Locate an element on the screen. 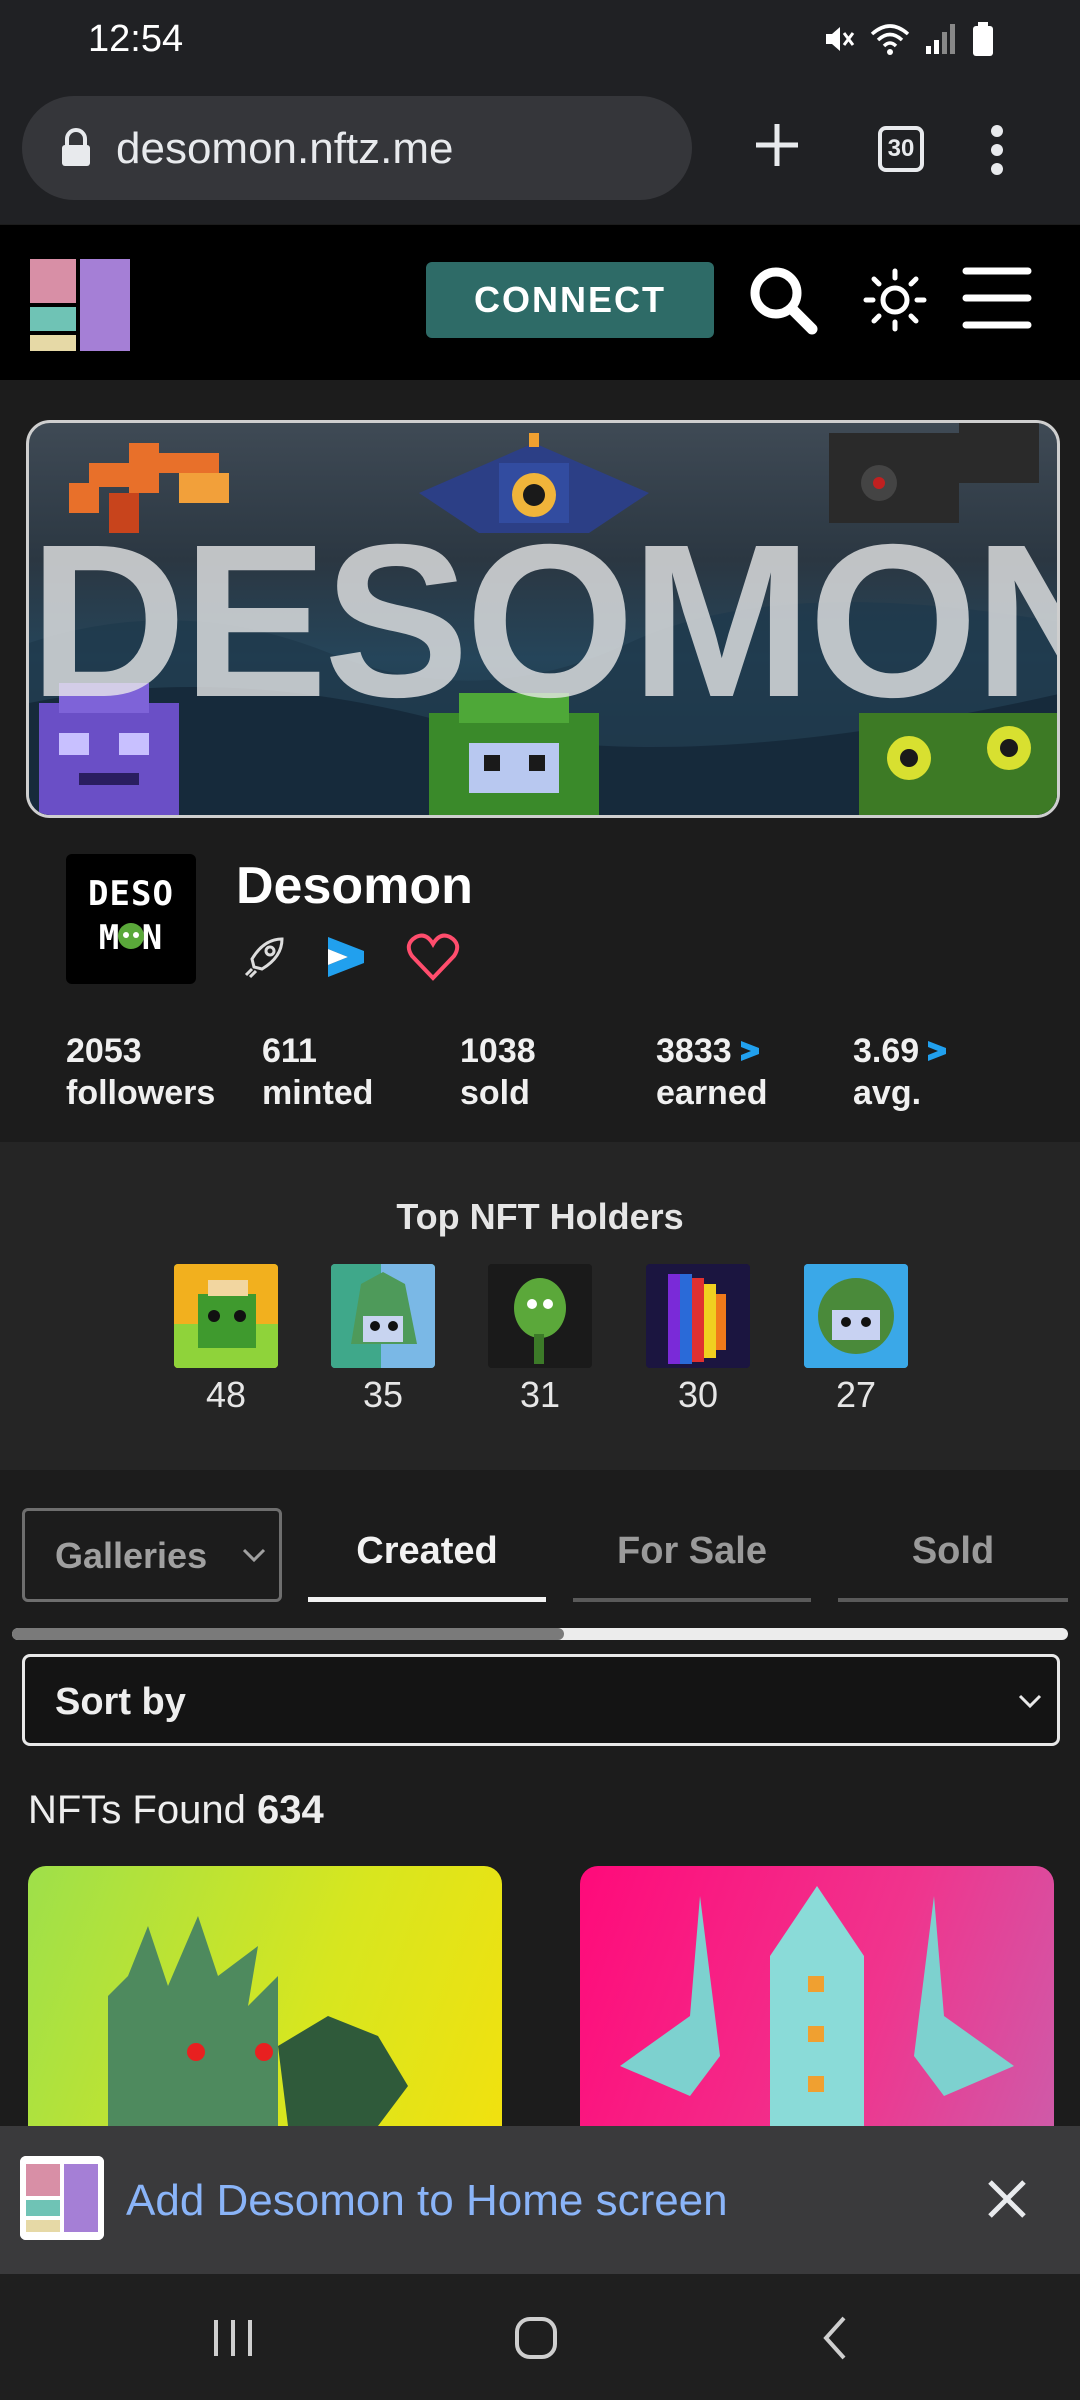 This screenshot has height=2400, width=1080. holder-count: 31 is located at coordinates (540, 1394).